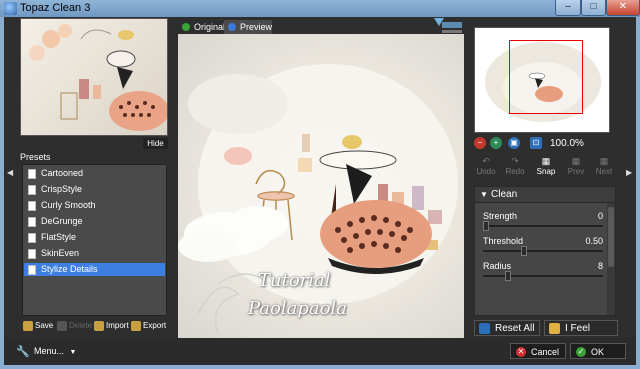  Describe the element at coordinates (201, 27) in the screenshot. I see `tab-original: Original` at that location.